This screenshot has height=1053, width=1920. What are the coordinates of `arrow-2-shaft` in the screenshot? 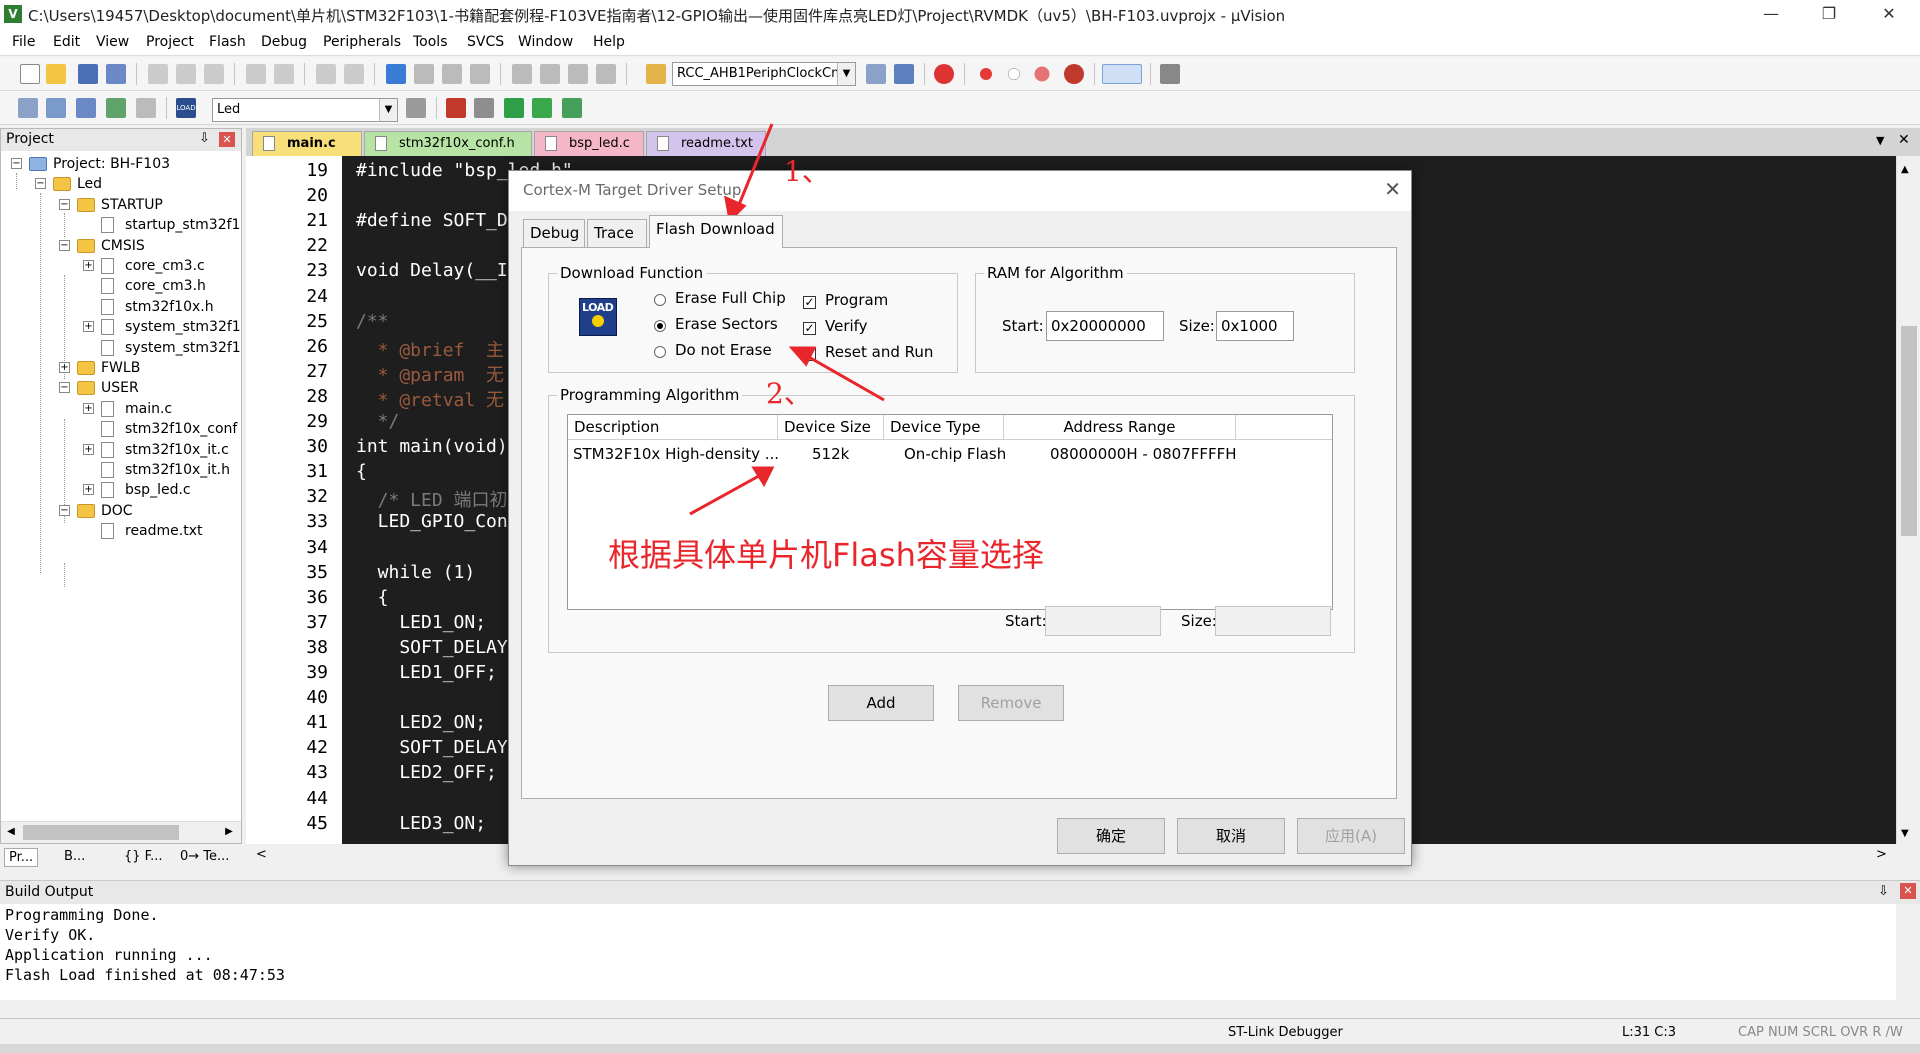 It's located at (842, 376).